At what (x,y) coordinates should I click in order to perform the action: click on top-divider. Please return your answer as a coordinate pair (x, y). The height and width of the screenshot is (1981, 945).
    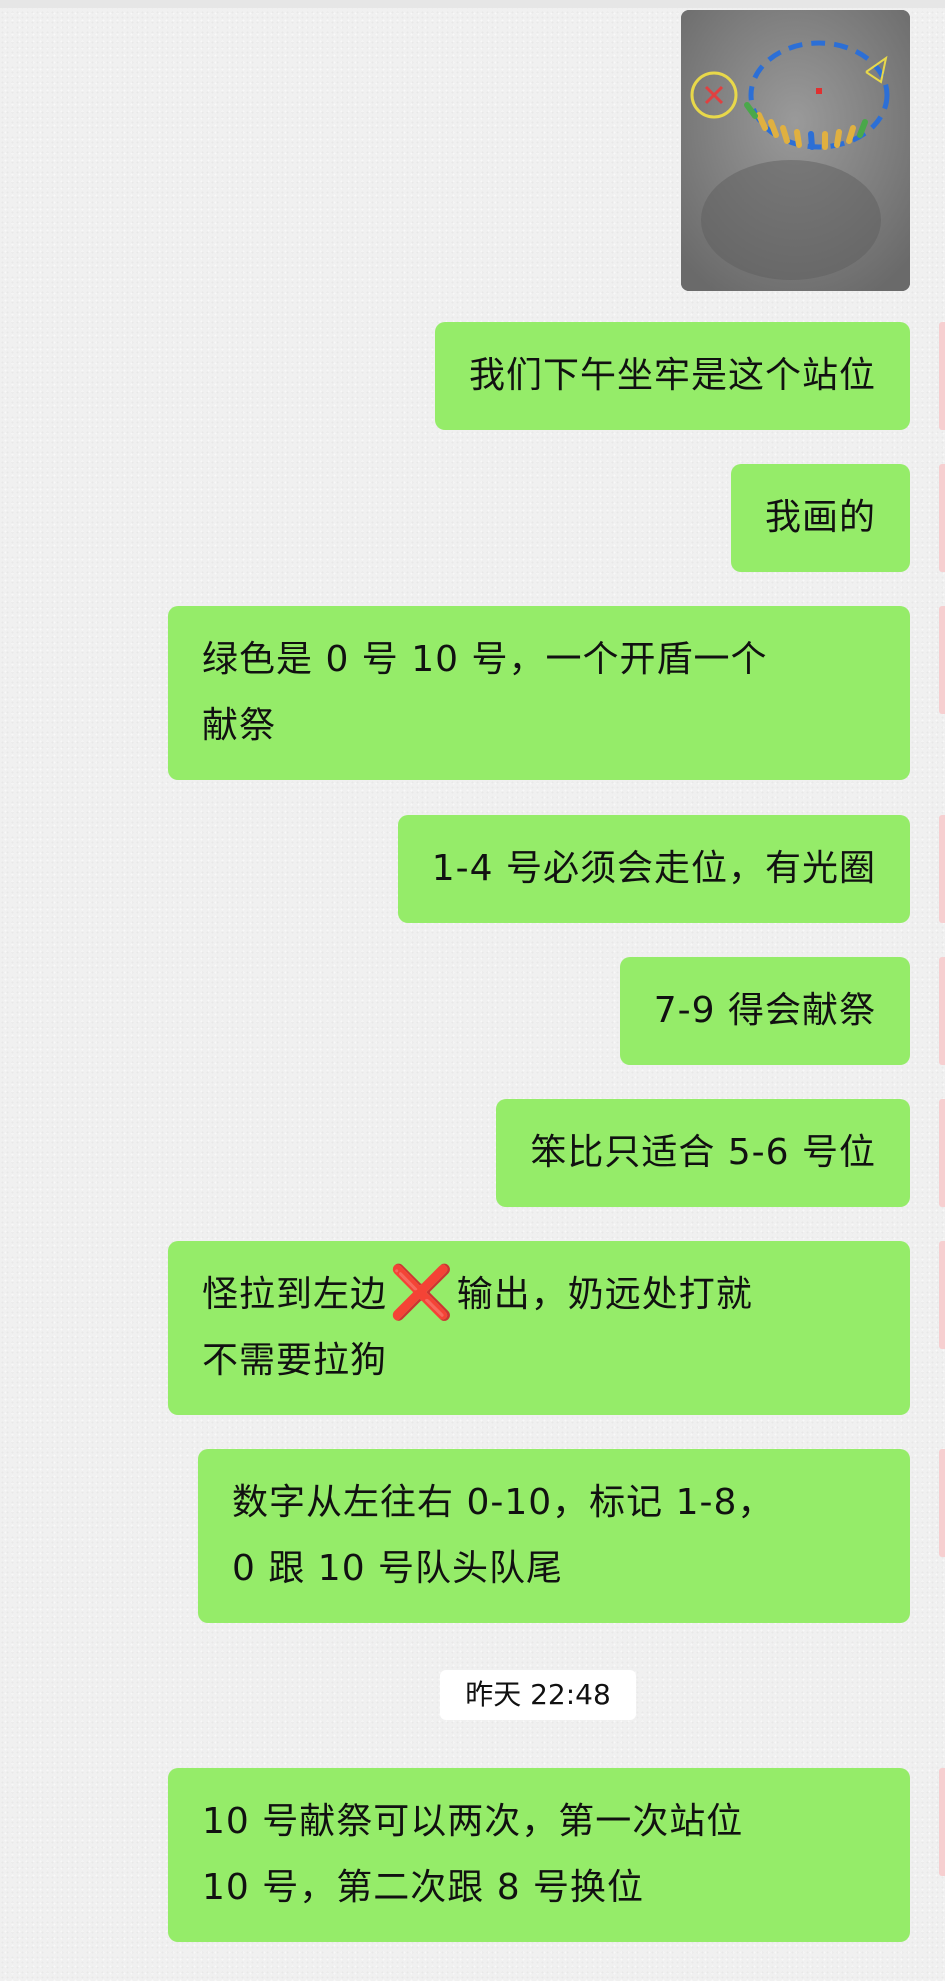
    Looking at the image, I should click on (472, 4).